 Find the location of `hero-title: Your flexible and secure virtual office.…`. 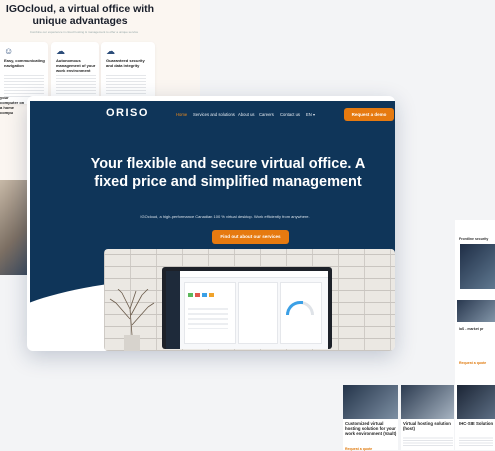

hero-title: Your flexible and secure virtual office.… is located at coordinates (228, 173).